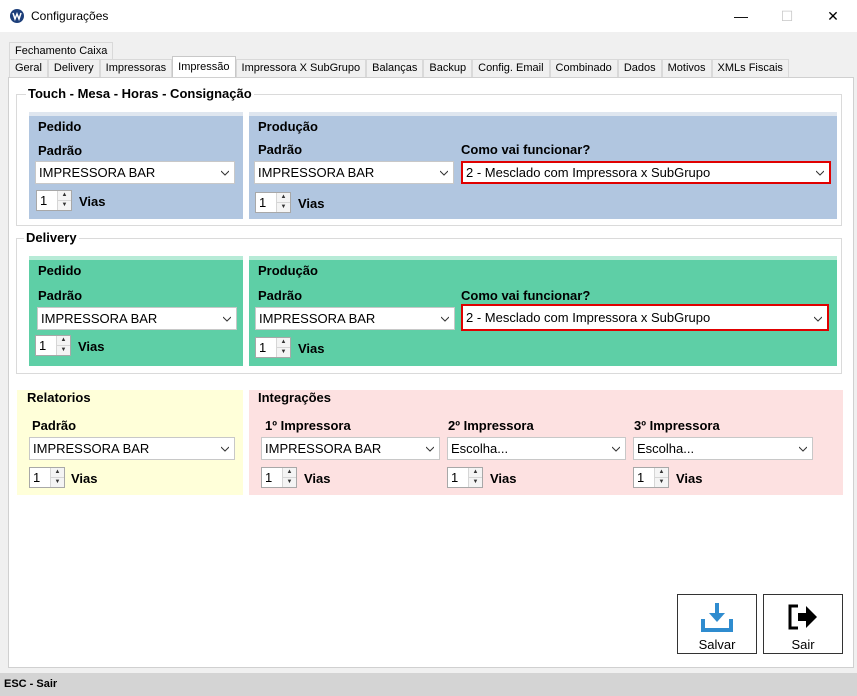  Describe the element at coordinates (288, 270) in the screenshot. I see `delivery-producao-title: Produção` at that location.